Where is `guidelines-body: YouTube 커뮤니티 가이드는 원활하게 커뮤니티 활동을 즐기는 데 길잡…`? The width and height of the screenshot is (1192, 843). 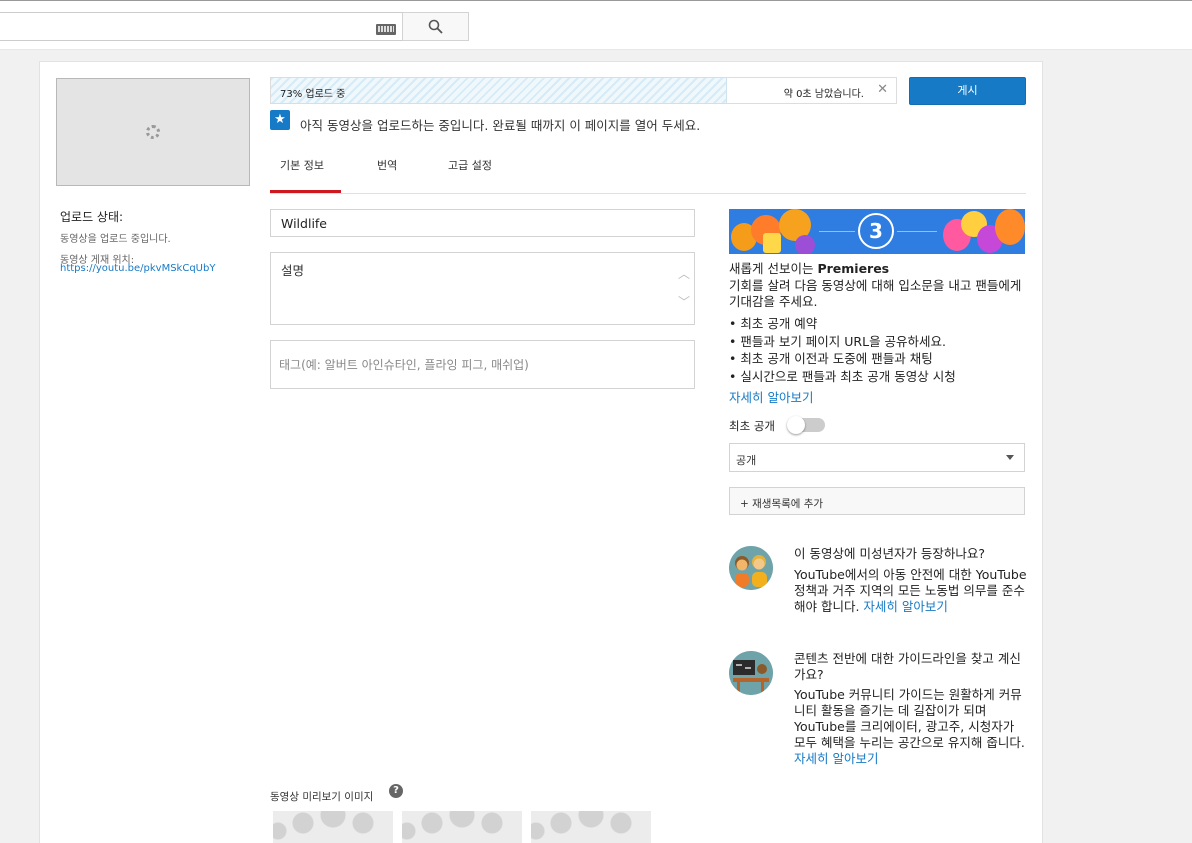
guidelines-body: YouTube 커뮤니티 가이드는 원활하게 커뮤니티 활동을 즐기는 데 길잡… is located at coordinates (909, 726).